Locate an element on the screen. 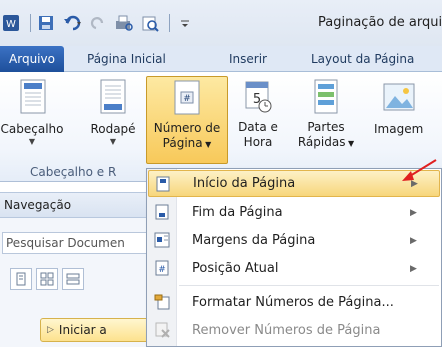 The width and height of the screenshot is (442, 347). remove-page-numbers-icon is located at coordinates (162, 330).